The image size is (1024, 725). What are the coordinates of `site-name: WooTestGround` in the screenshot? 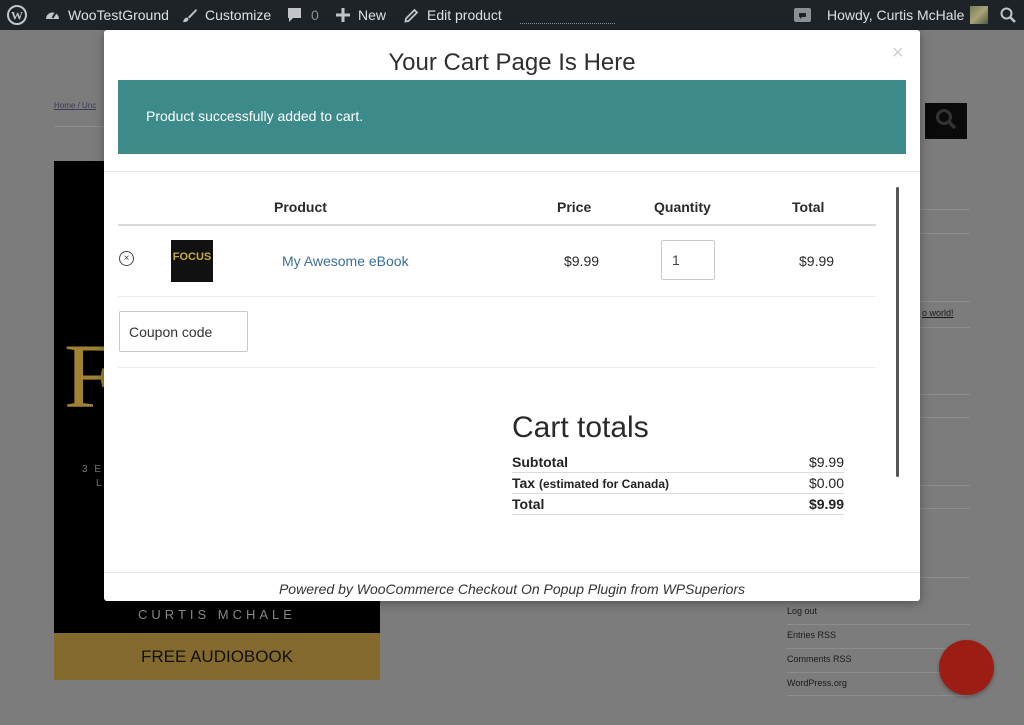 It's located at (118, 14).